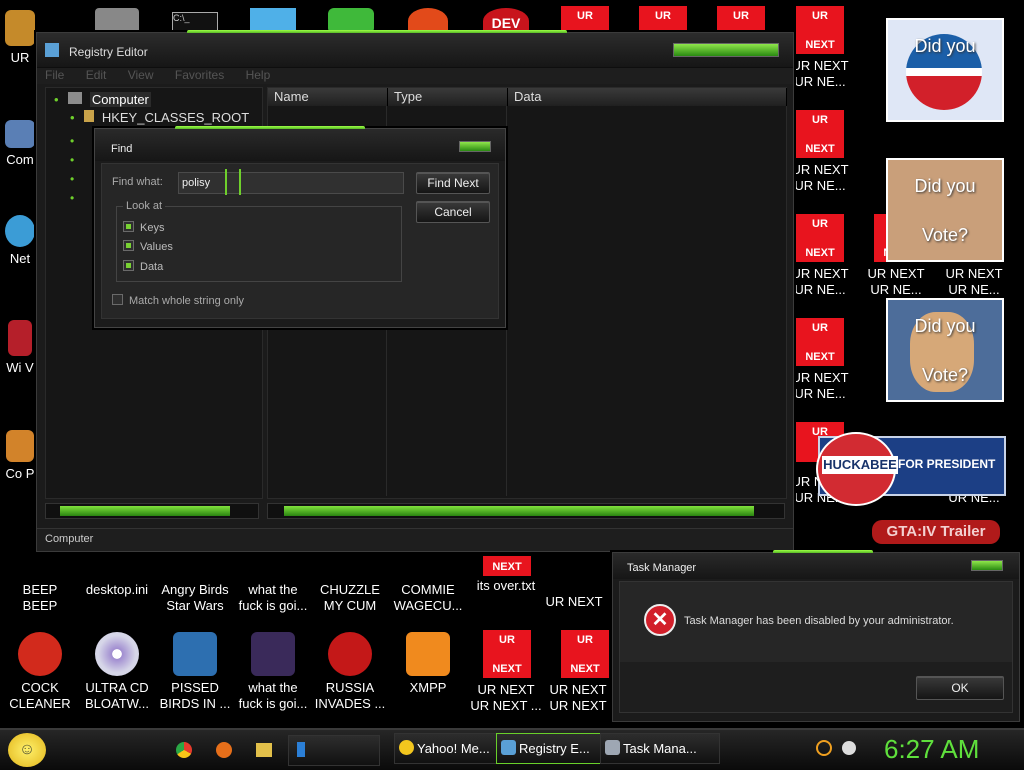 The width and height of the screenshot is (1024, 770). What do you see at coordinates (911, 469) in the screenshot?
I see `huckabee-banner: HUCKABEE FOR PRESIDENT` at bounding box center [911, 469].